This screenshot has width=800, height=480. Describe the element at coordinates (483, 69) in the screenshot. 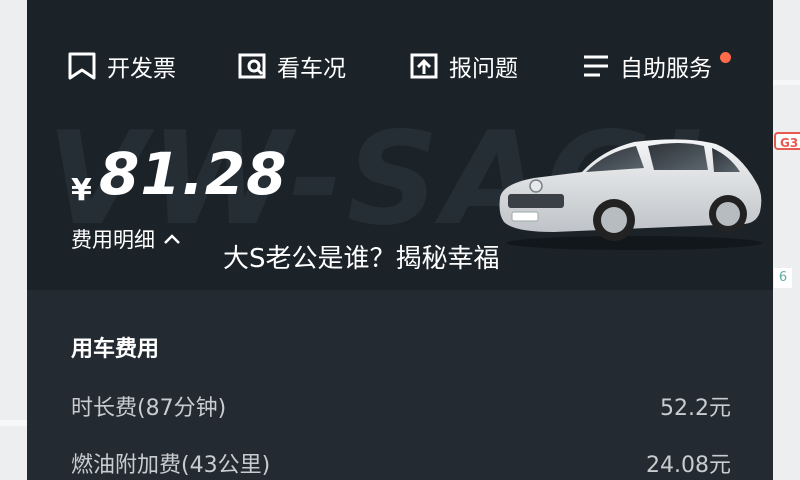

I see `report-issue-label: 报问题` at that location.